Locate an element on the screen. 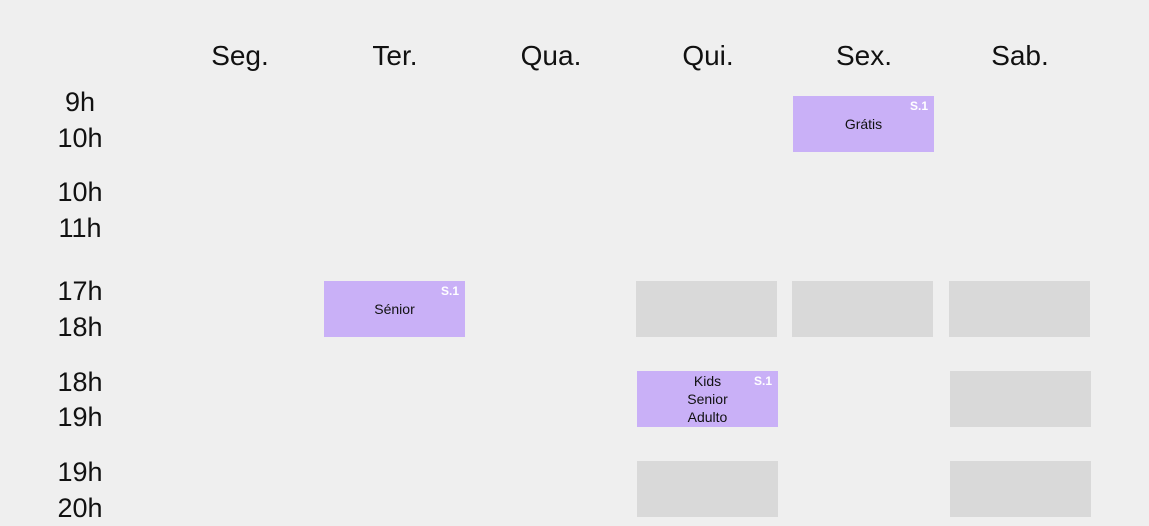 This screenshot has width=1149, height=526. empty-slot-qui-17h is located at coordinates (706, 309).